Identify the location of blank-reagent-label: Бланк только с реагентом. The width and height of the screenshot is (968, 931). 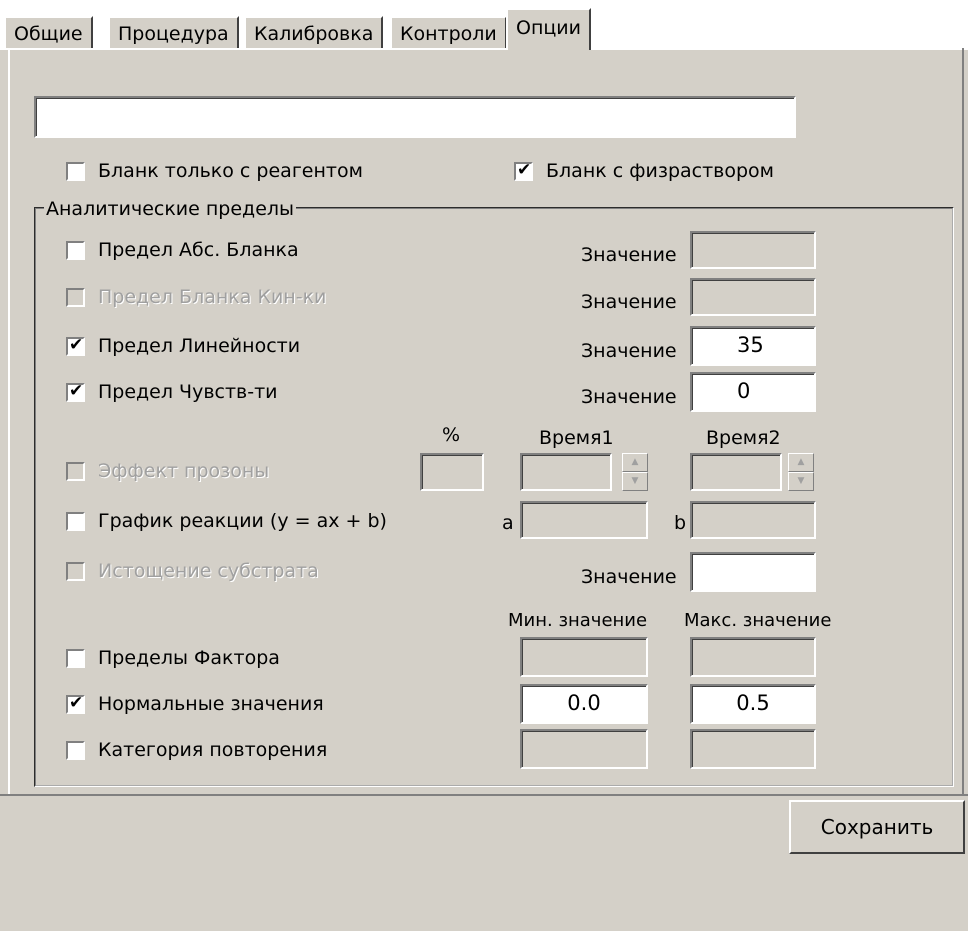
(230, 171).